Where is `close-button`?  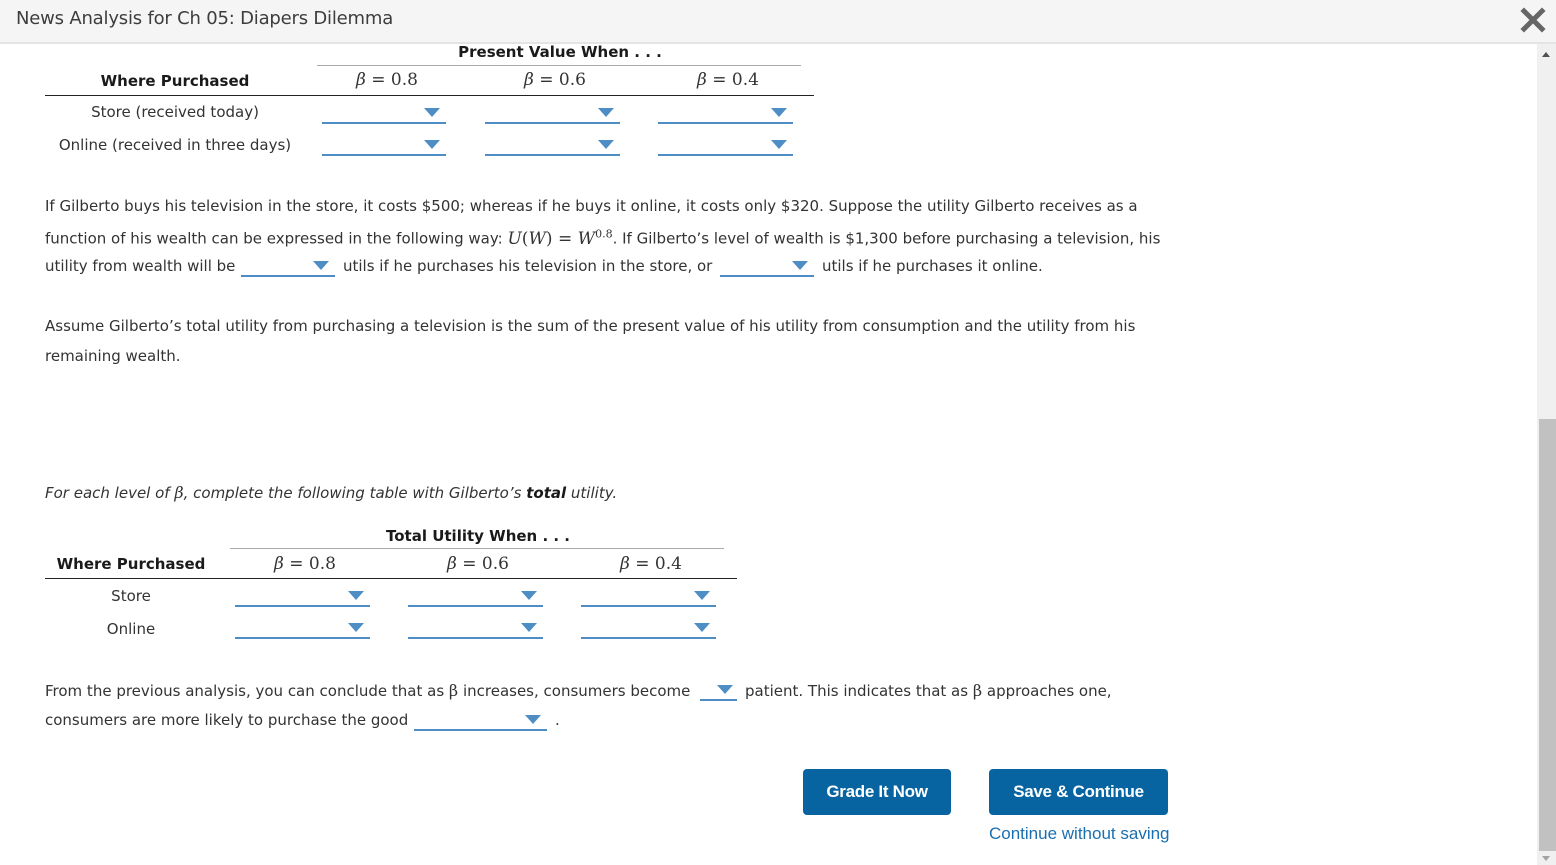 close-button is located at coordinates (1533, 20).